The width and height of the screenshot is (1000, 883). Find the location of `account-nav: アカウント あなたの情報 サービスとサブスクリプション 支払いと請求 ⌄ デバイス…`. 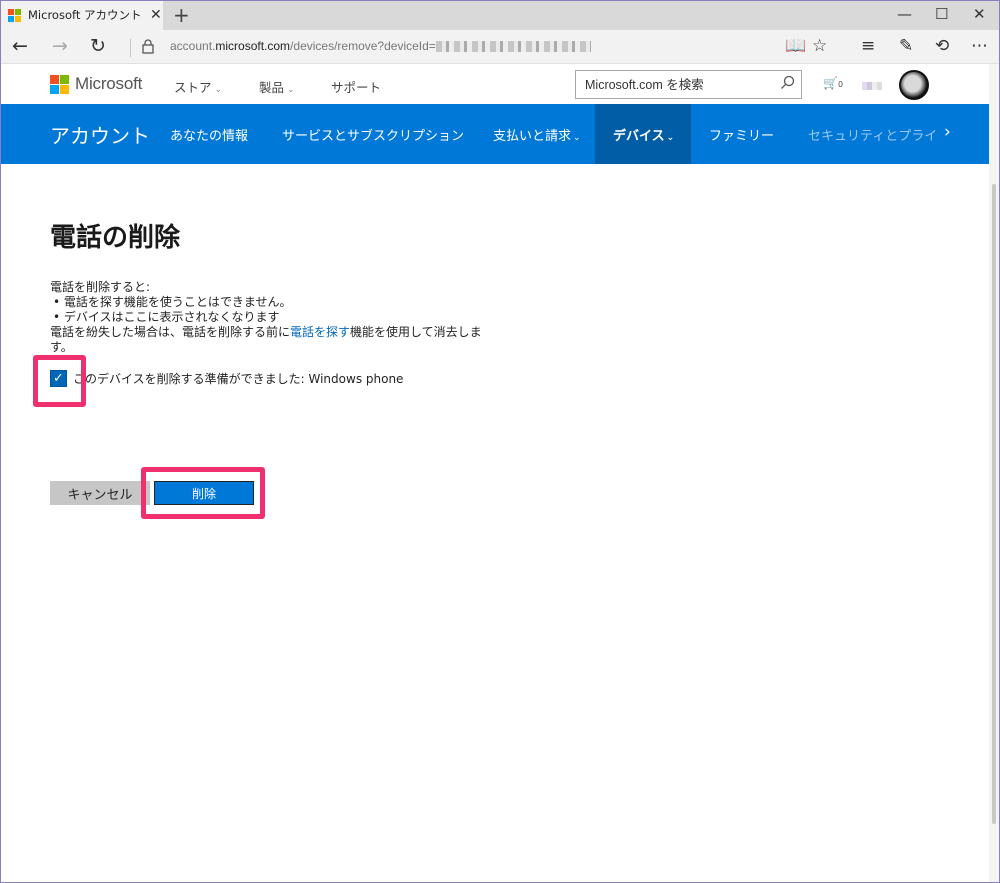

account-nav: アカウント あなたの情報 サービスとサブスクリプション 支払いと請求 ⌄ デバイス… is located at coordinates (494, 134).